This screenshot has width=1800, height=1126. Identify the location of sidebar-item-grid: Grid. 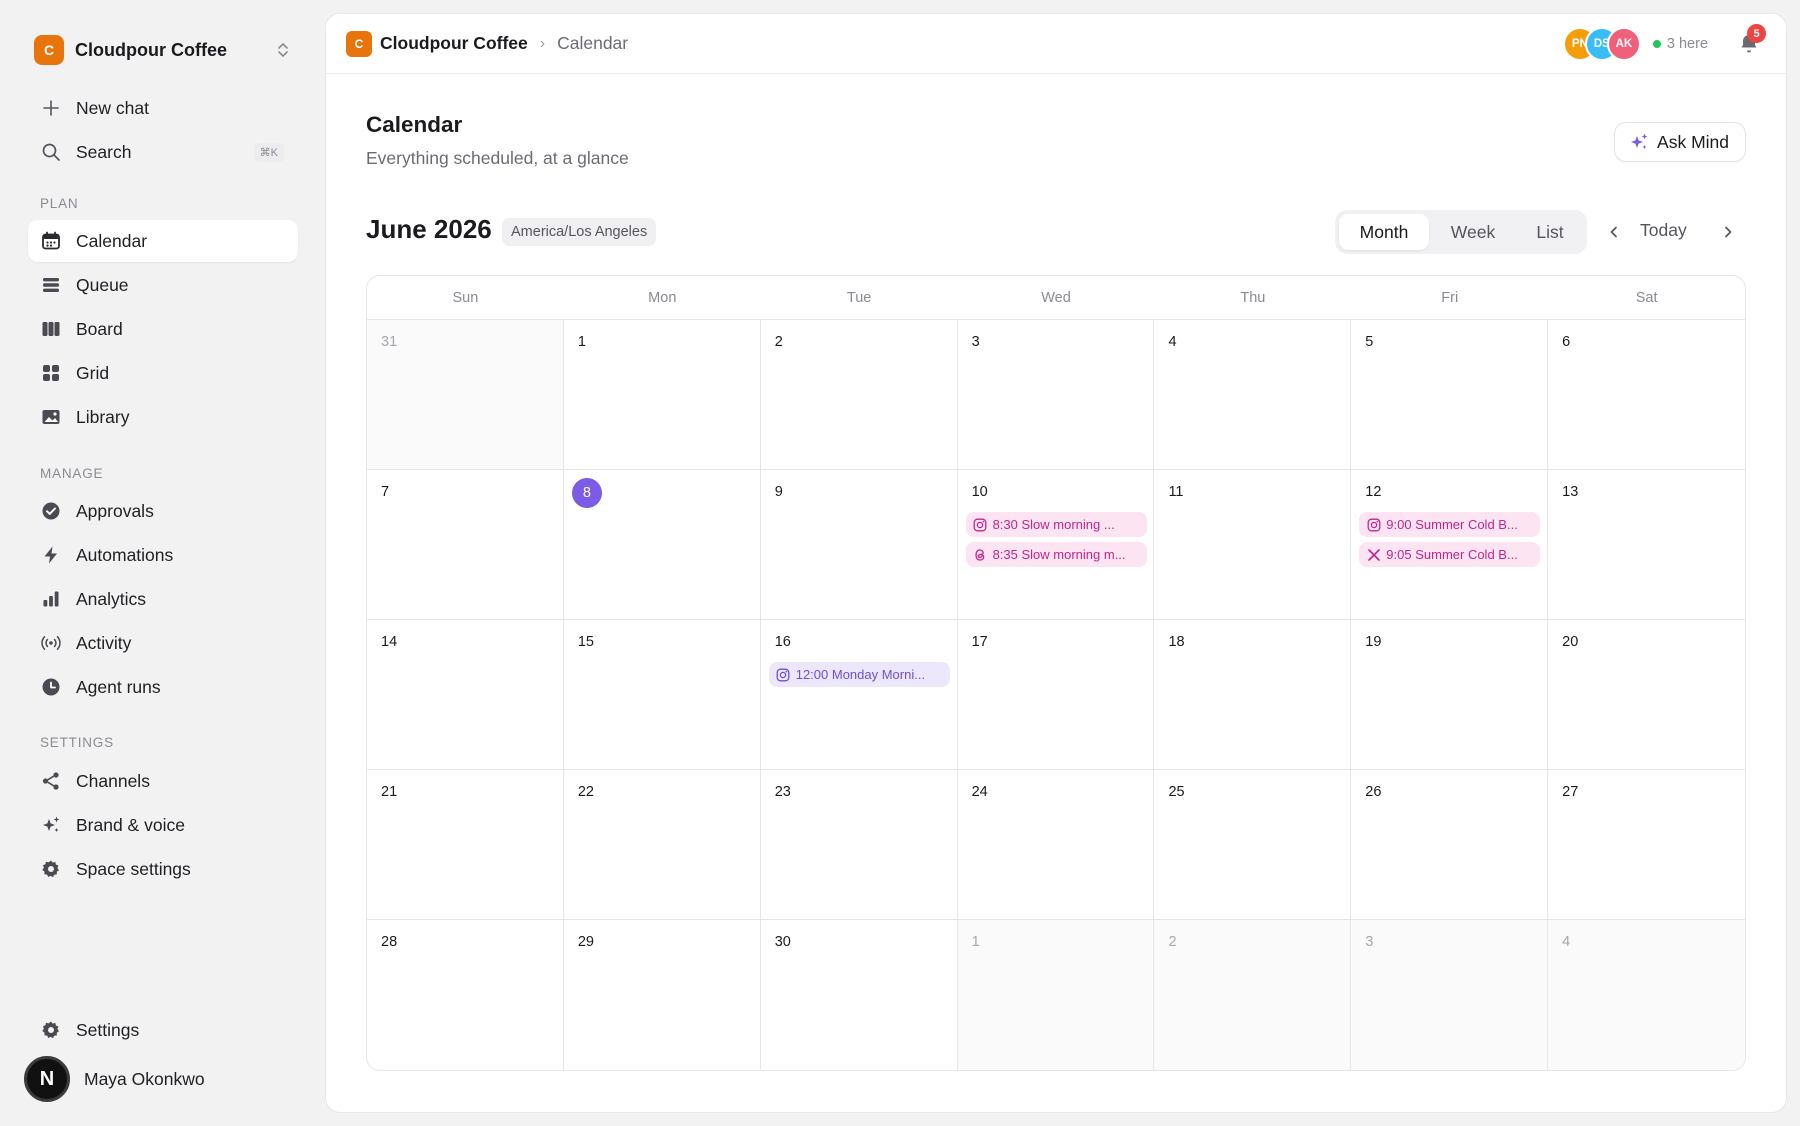
(163, 373).